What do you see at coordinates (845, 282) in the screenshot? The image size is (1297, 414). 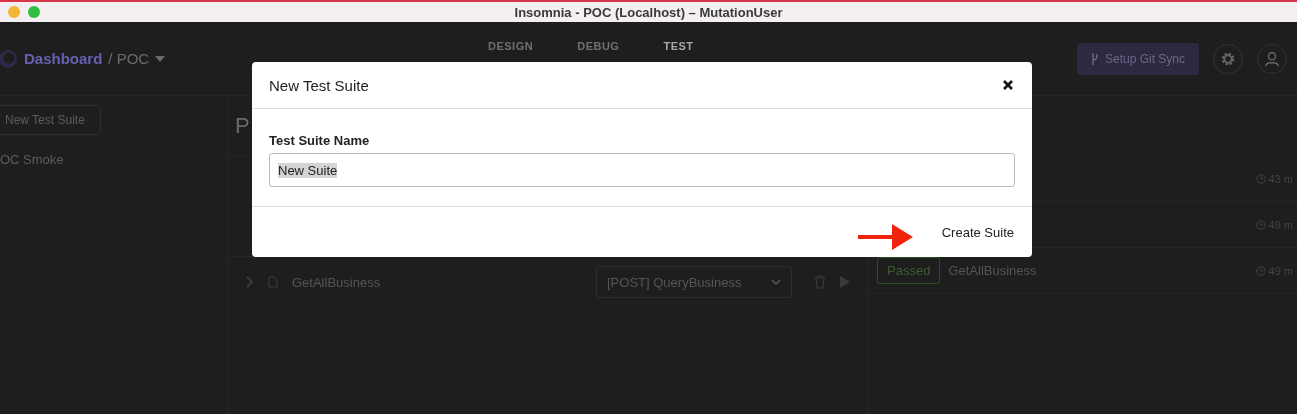 I see `play-icon` at bounding box center [845, 282].